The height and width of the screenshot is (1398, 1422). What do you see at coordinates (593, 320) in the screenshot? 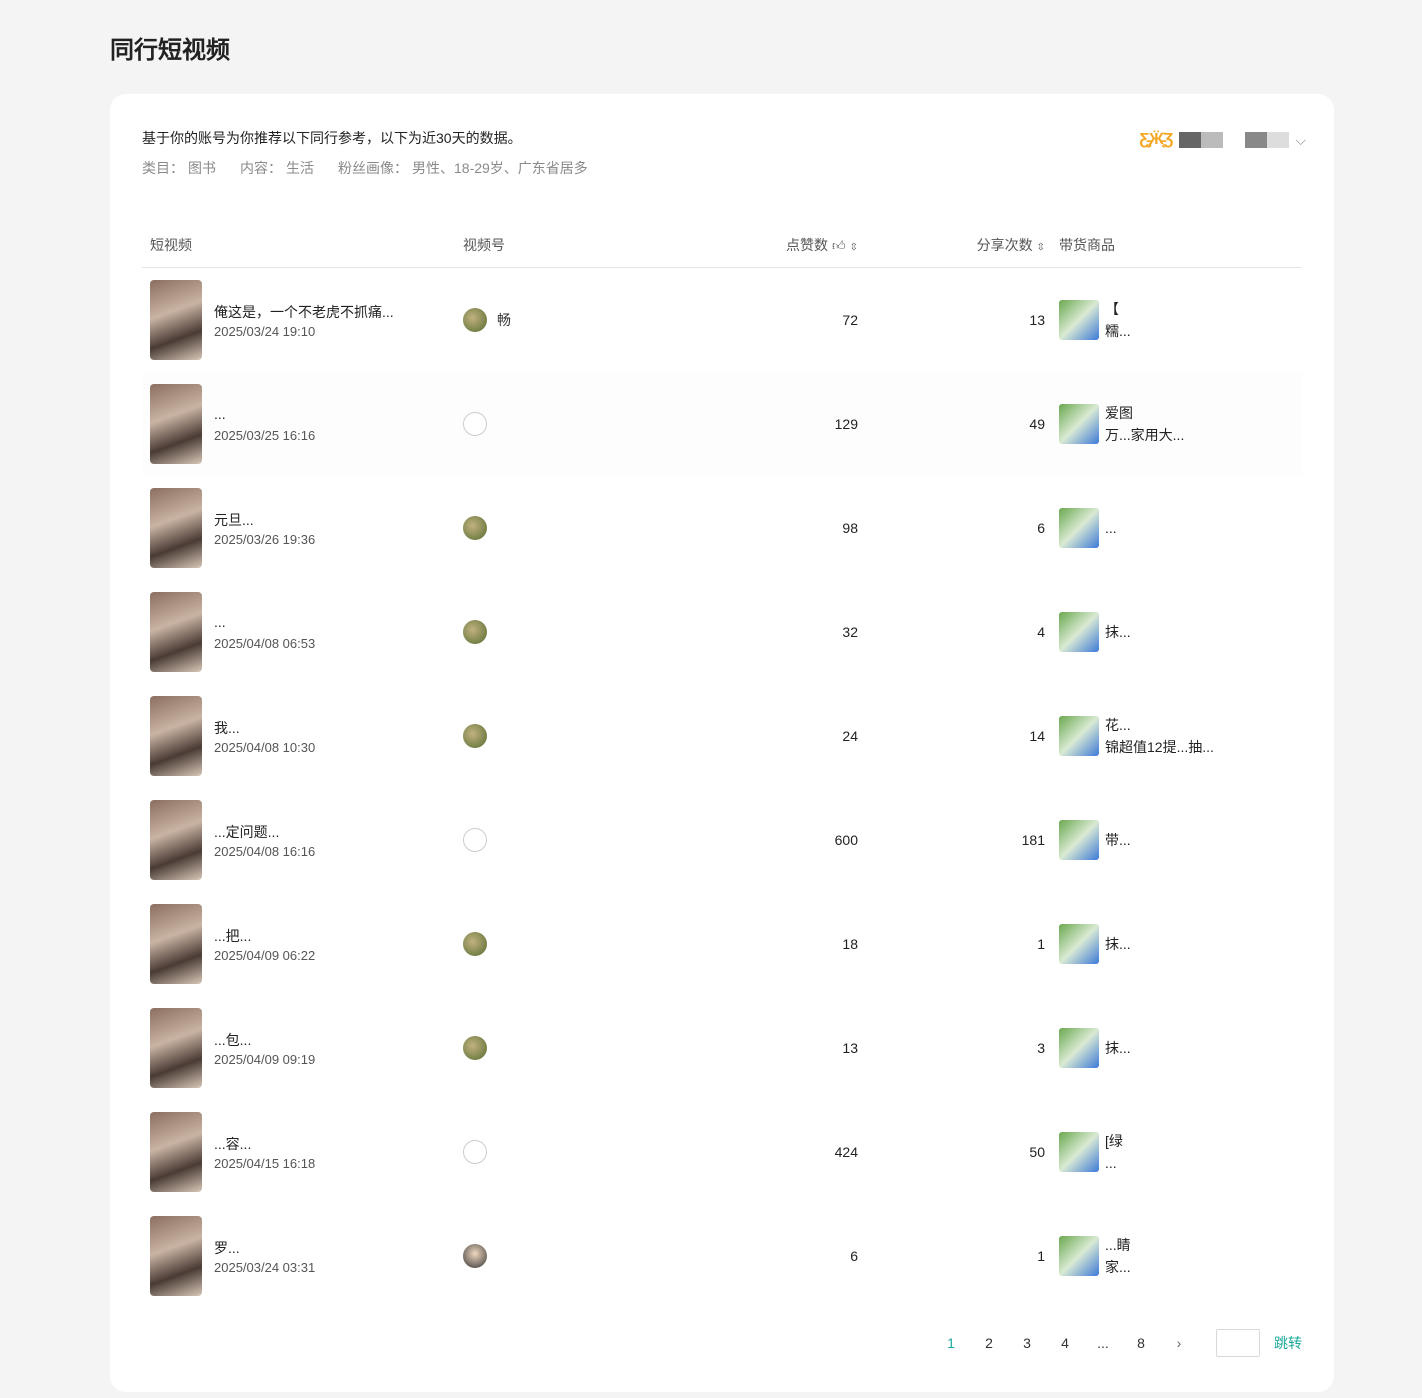
I see `account-cell: 畅` at bounding box center [593, 320].